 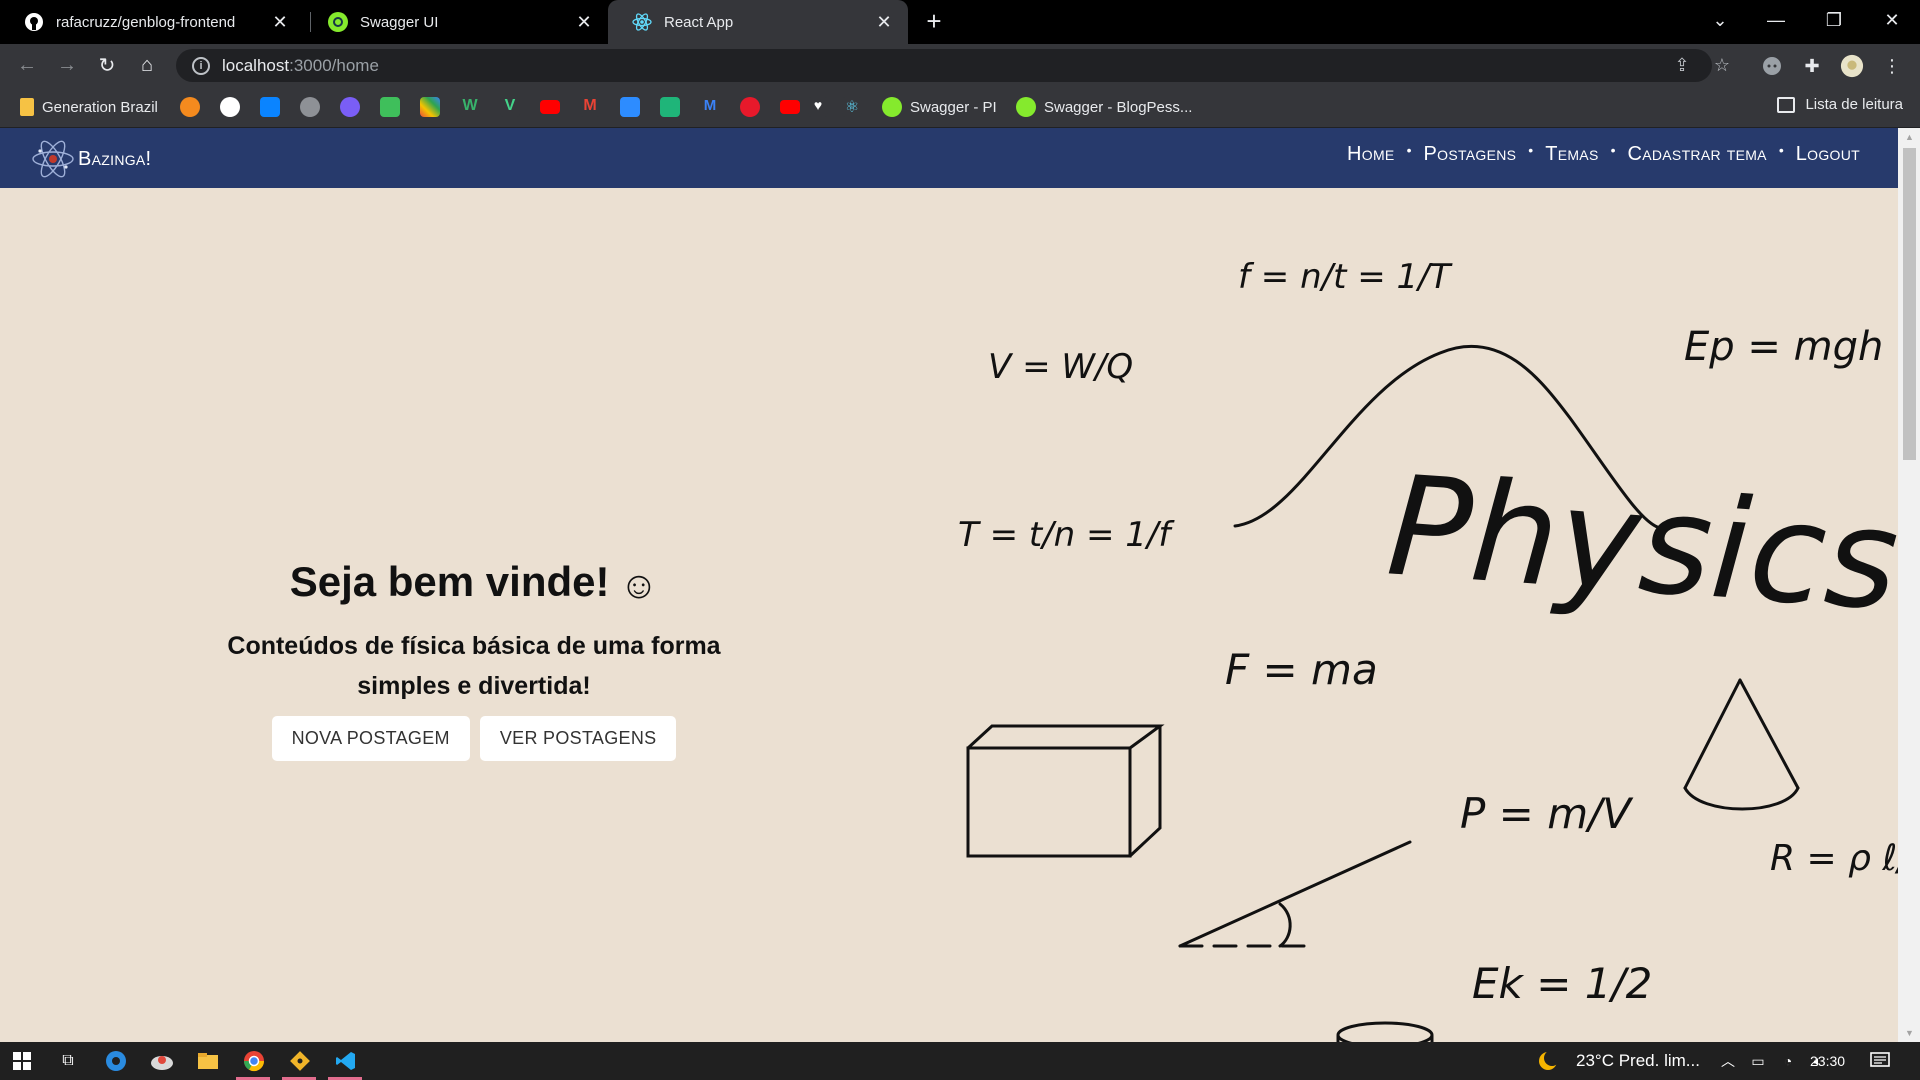 I want to click on w-icon: W, so click(x=470, y=107).